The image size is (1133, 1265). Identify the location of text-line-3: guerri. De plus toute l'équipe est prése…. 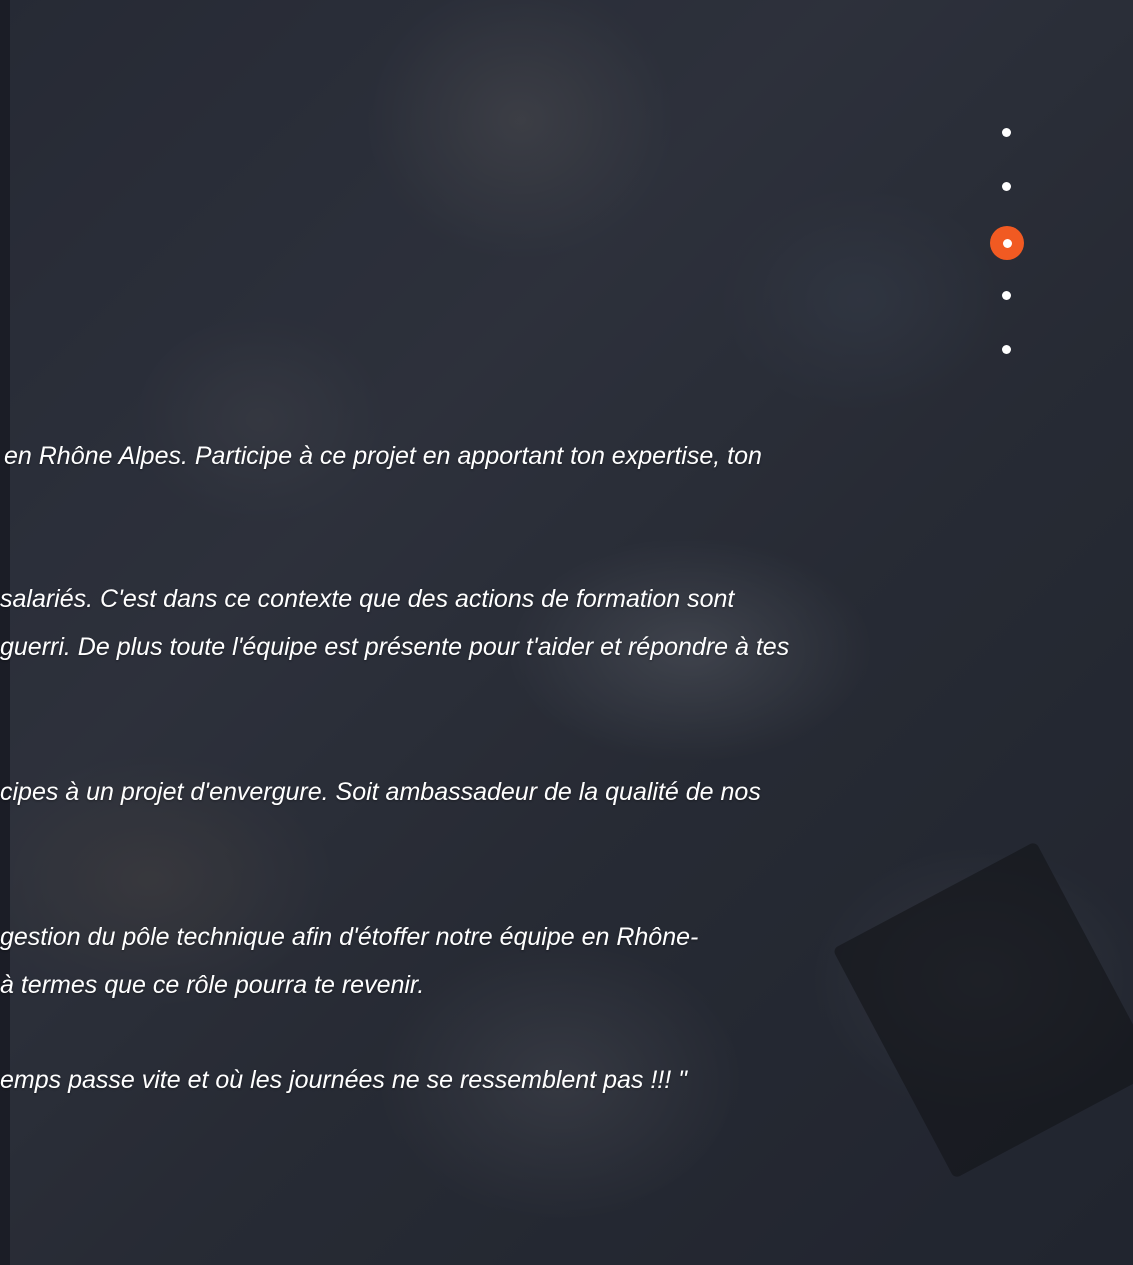
(395, 647).